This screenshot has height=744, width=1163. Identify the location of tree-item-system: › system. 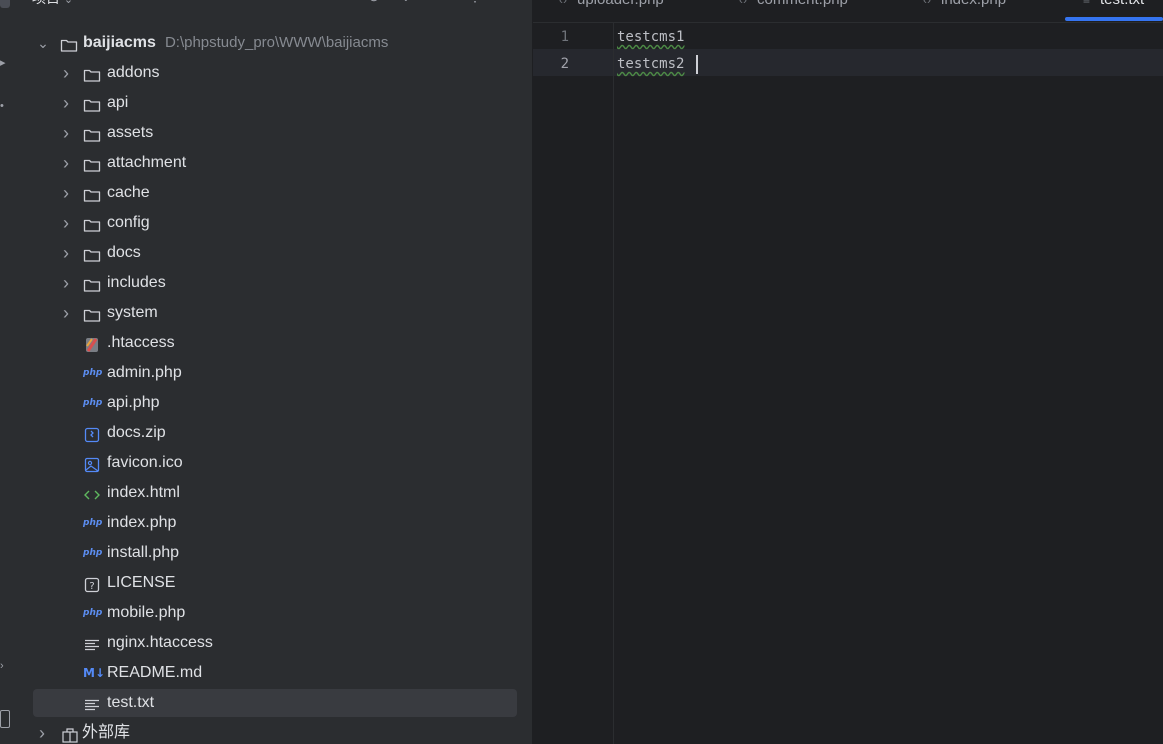
(275, 313).